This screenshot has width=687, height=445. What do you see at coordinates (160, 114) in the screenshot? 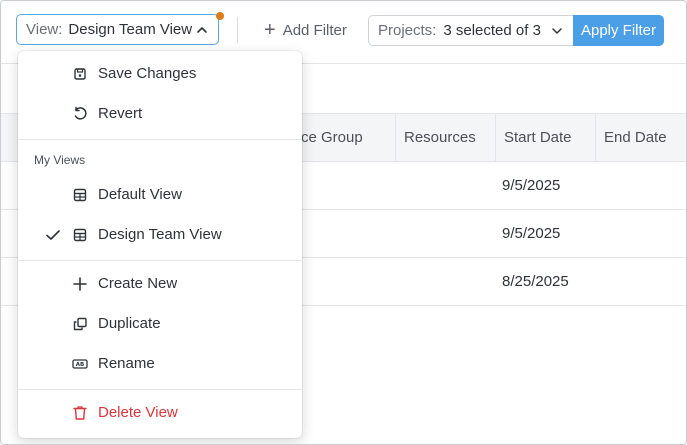
I see `revert-menu-item: Revert` at bounding box center [160, 114].